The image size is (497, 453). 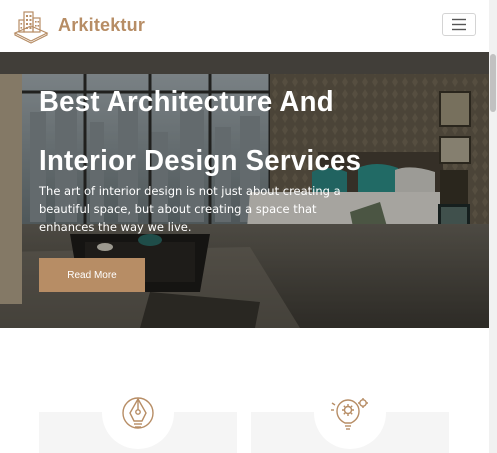 I want to click on page-scrollbar, so click(x=493, y=226).